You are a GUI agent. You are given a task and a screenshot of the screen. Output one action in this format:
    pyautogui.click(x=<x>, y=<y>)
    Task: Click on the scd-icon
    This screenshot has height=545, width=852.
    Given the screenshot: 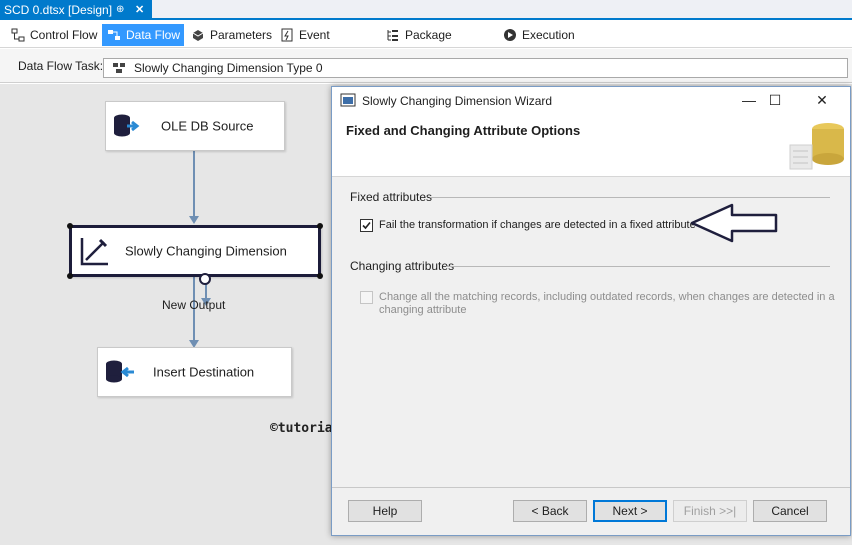 What is the action you would take?
    pyautogui.click(x=94, y=252)
    